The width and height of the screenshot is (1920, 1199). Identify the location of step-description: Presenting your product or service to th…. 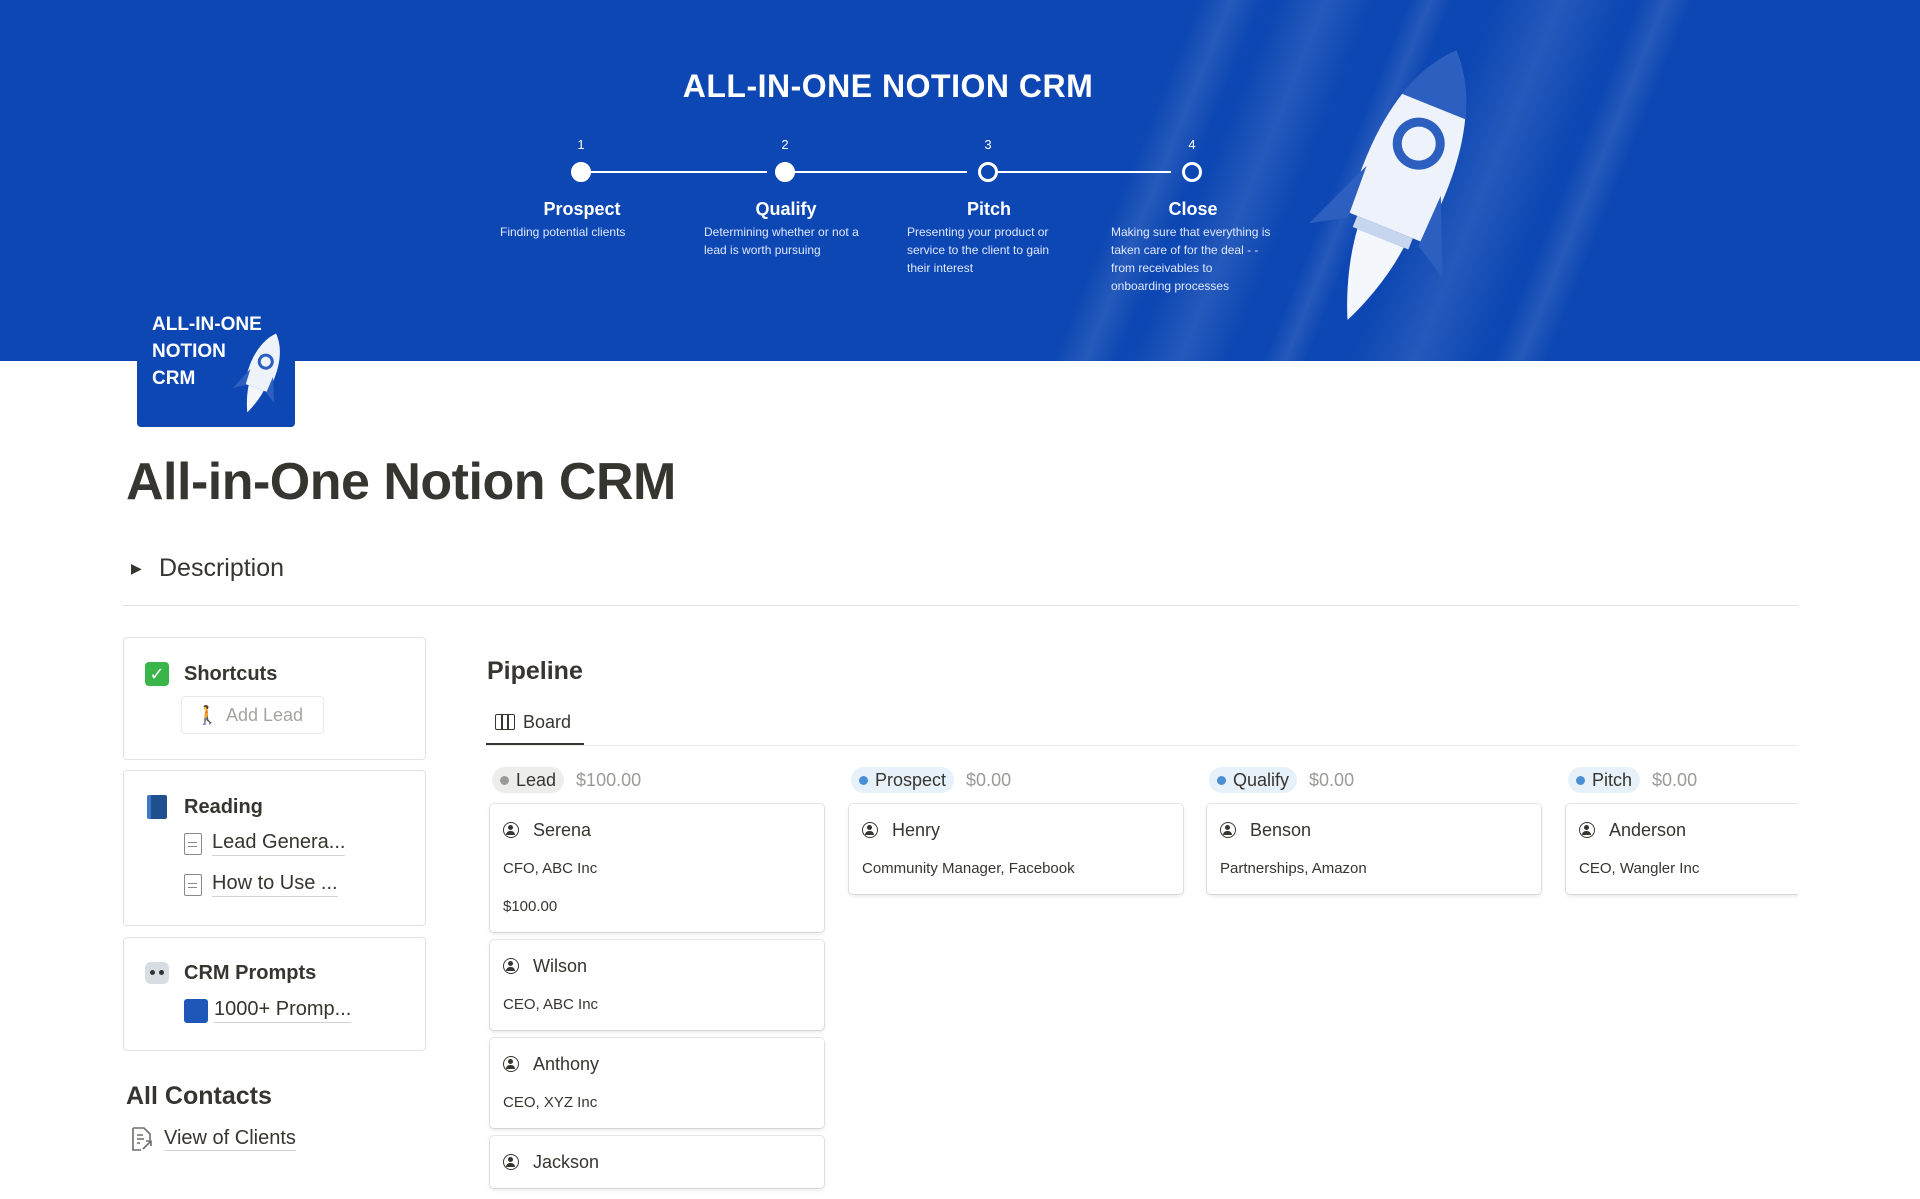
(978, 250).